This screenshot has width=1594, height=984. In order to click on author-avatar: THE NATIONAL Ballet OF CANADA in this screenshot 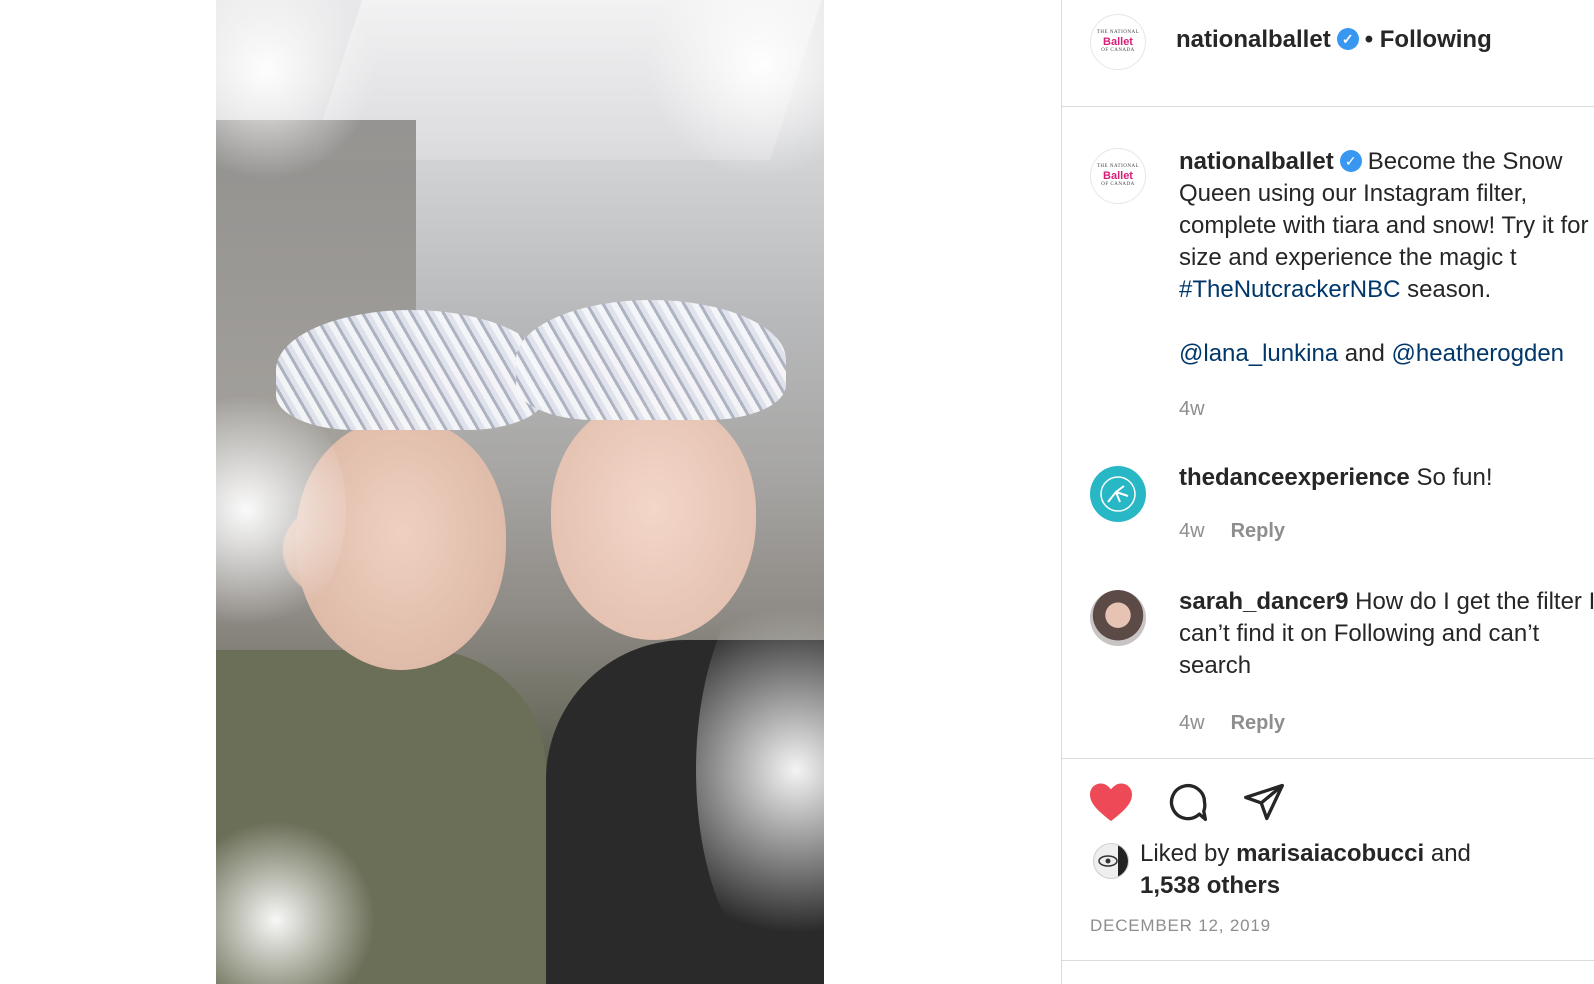, I will do `click(1118, 42)`.